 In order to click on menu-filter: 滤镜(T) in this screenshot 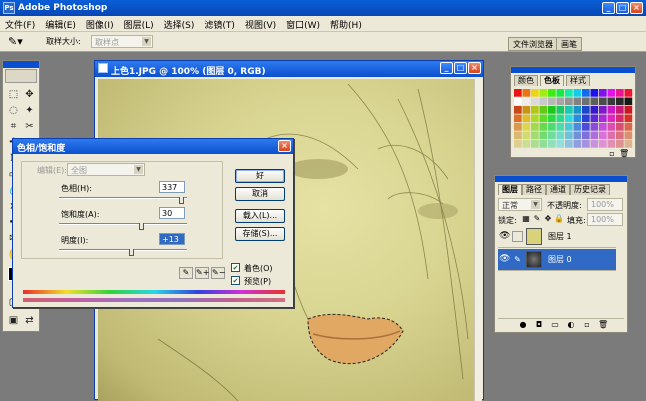, I will do `click(219, 23)`.